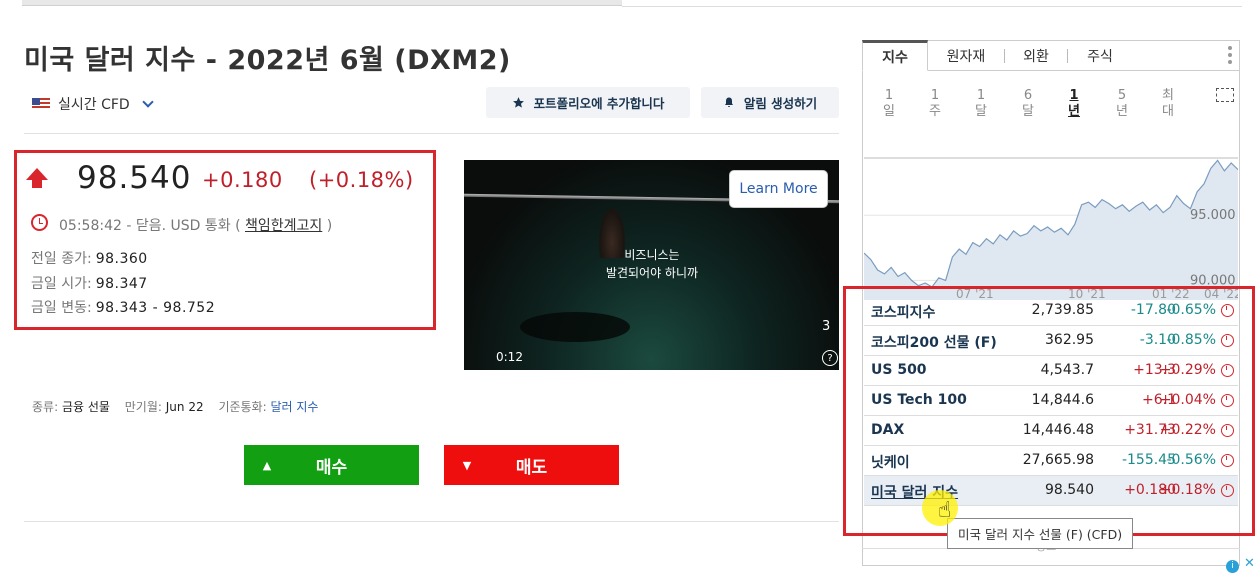  I want to click on index-change-percent: -0.56%, so click(1191, 460).